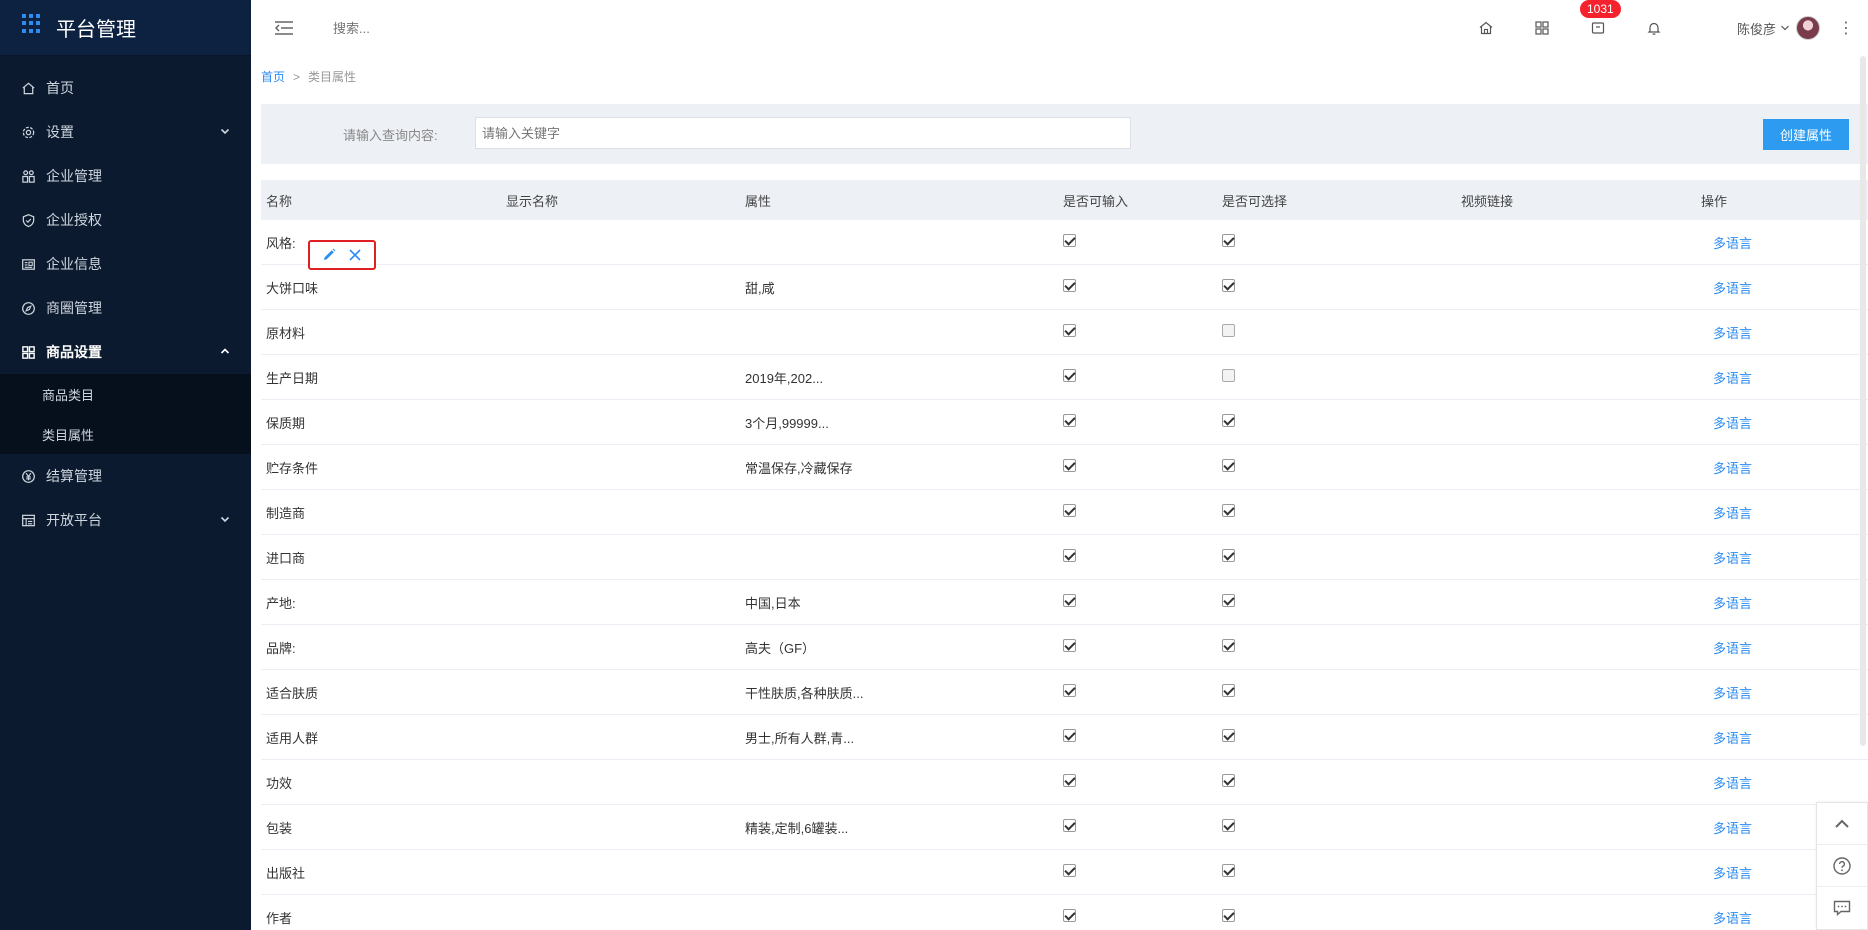 The height and width of the screenshot is (930, 1868). I want to click on create-attribute-button: 创建属性, so click(1806, 134).